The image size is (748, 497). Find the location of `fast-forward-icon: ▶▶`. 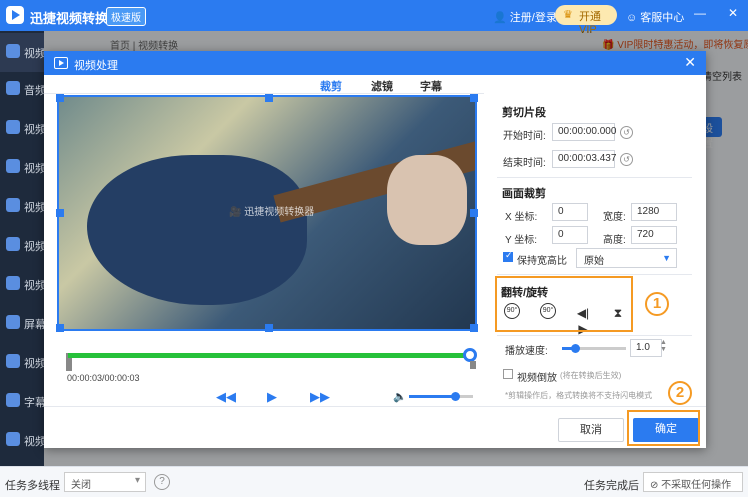

fast-forward-icon: ▶▶ is located at coordinates (320, 397).